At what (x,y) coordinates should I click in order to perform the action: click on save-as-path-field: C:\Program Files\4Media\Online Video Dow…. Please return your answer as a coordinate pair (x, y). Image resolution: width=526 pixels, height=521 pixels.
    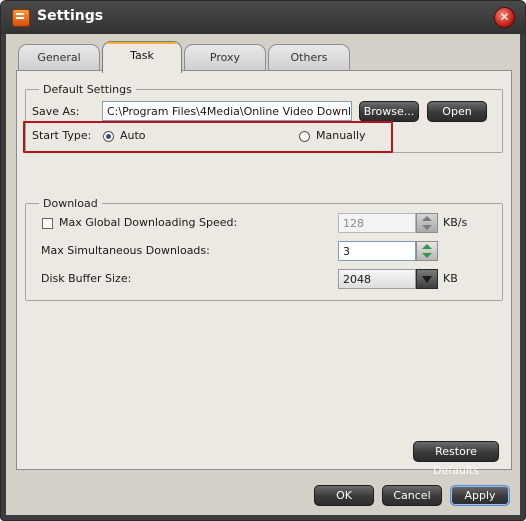
    Looking at the image, I should click on (227, 111).